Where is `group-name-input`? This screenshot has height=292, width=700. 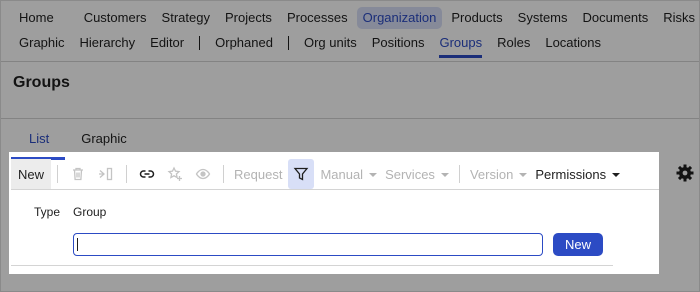 group-name-input is located at coordinates (308, 244).